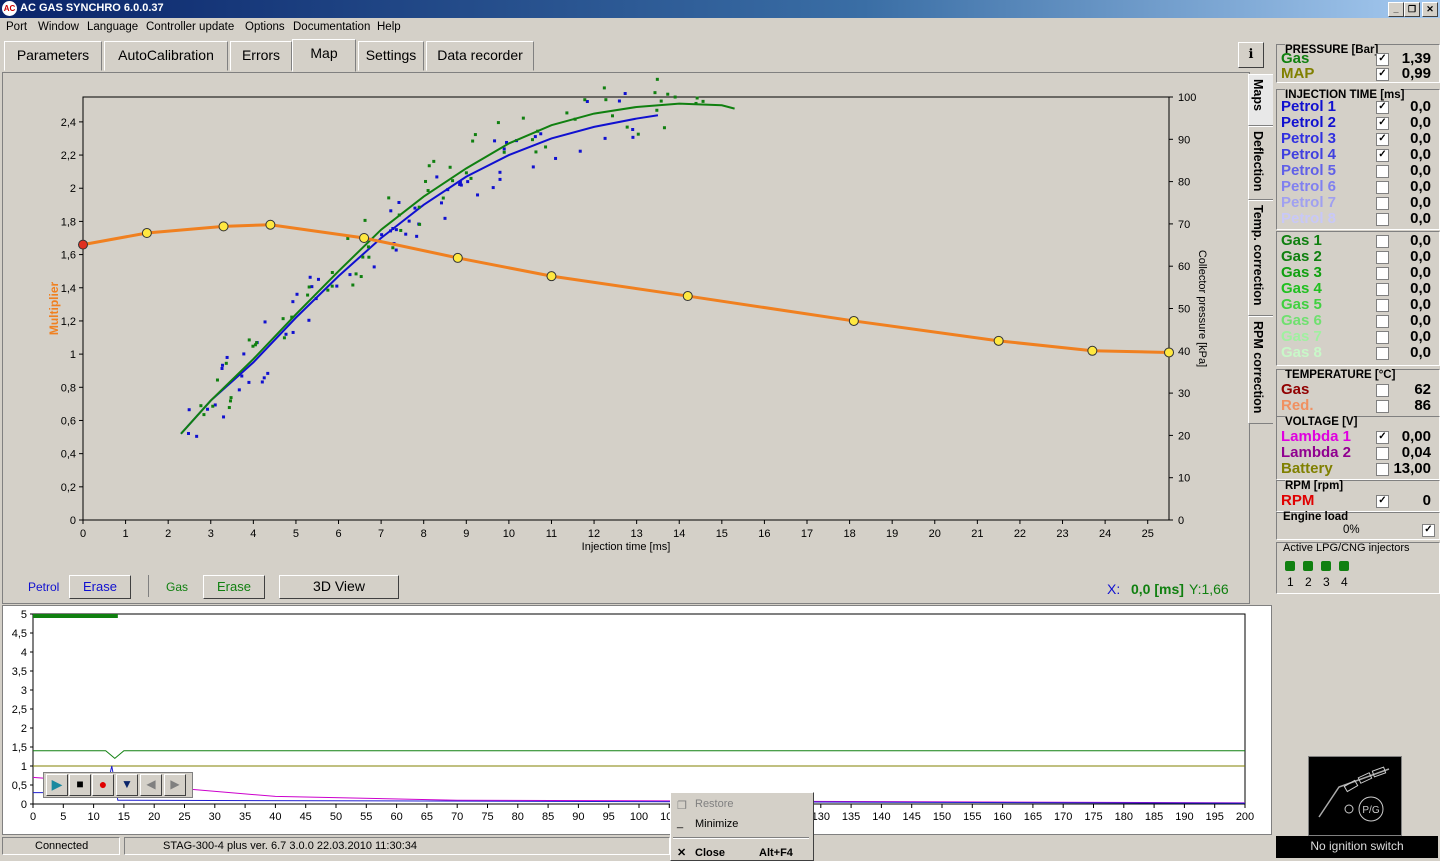 This screenshot has width=1440, height=861. What do you see at coordinates (366, 817) in the screenshot?
I see `x-tick-label: 55` at bounding box center [366, 817].